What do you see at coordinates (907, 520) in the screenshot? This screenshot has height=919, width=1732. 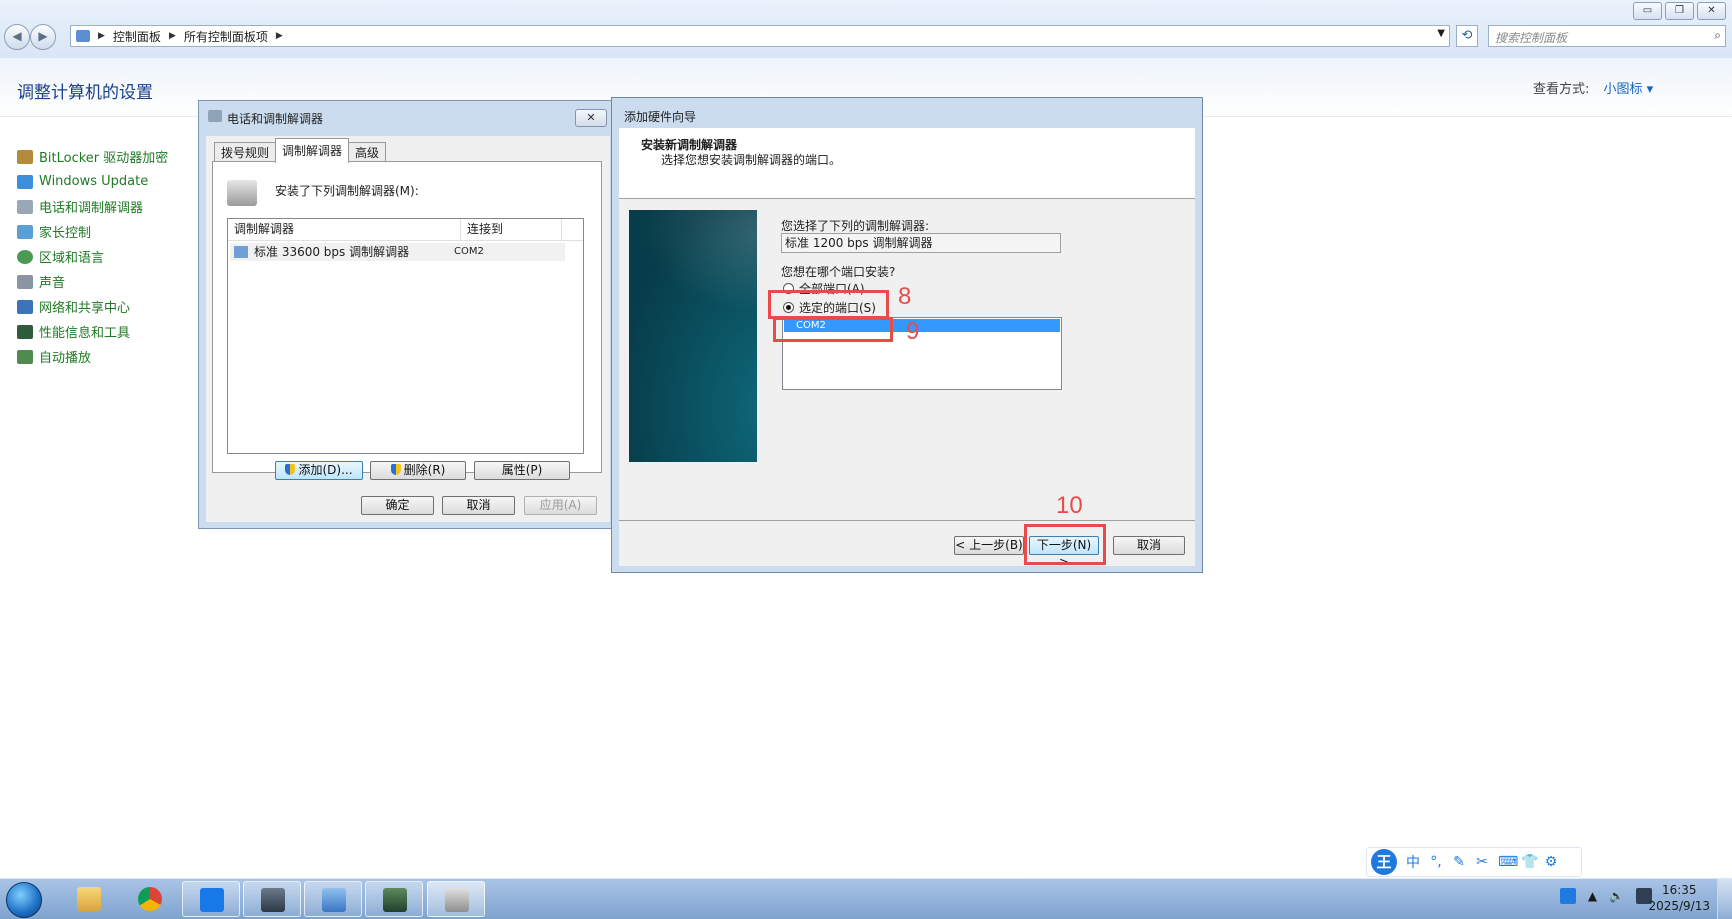 I see `divider` at bounding box center [907, 520].